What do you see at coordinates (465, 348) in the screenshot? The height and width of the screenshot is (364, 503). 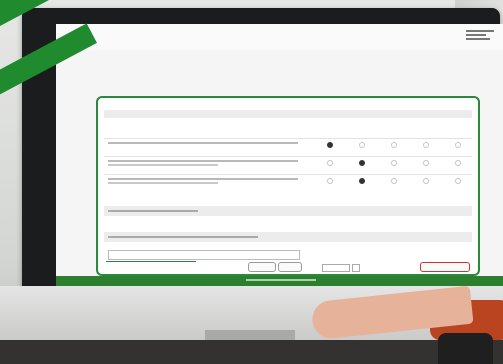 I see `coffee-cup` at bounding box center [465, 348].